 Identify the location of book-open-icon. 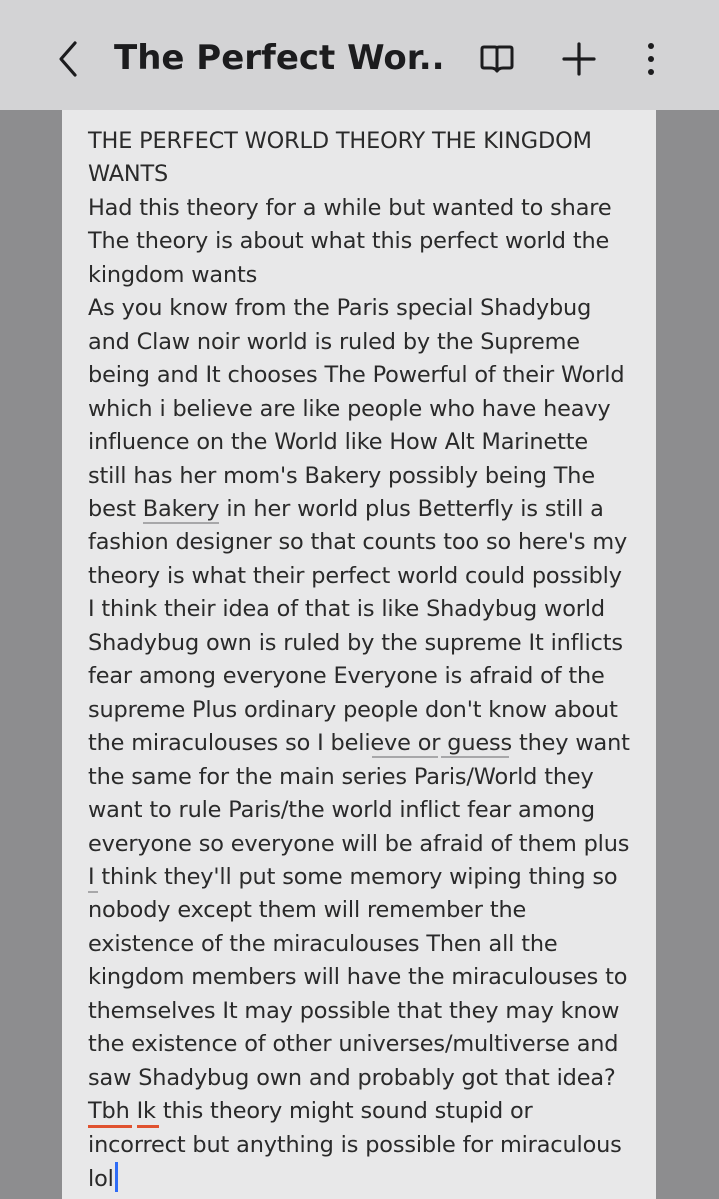
(497, 59).